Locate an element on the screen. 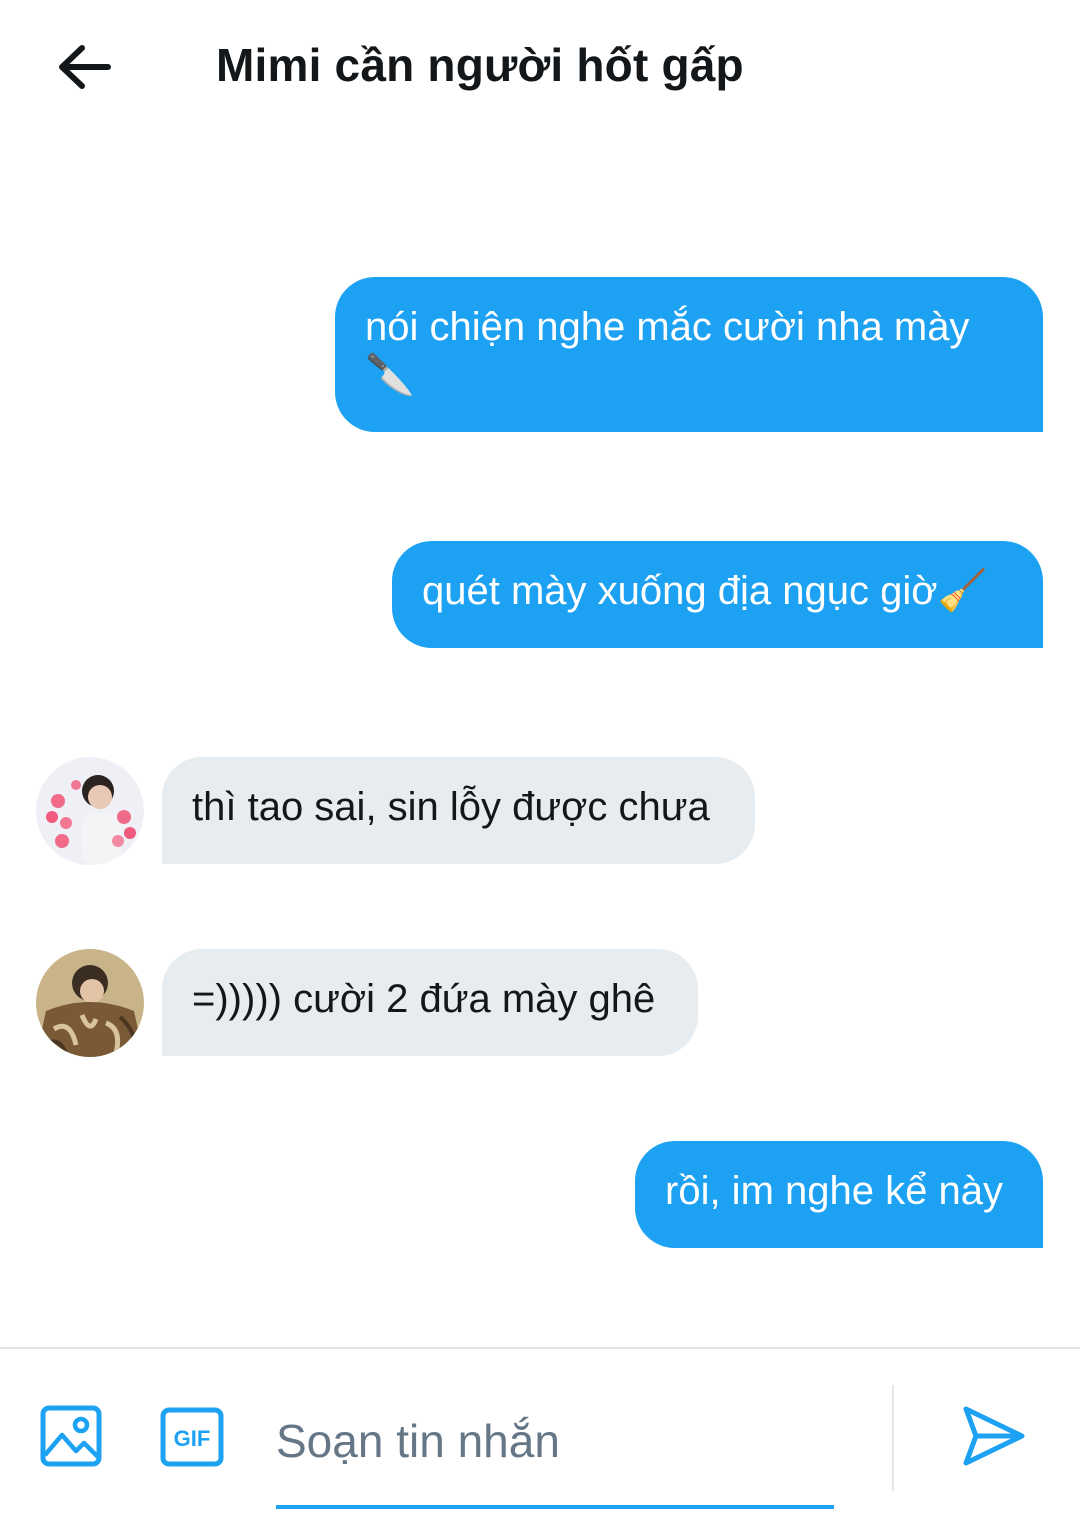  send-button is located at coordinates (994, 1438).